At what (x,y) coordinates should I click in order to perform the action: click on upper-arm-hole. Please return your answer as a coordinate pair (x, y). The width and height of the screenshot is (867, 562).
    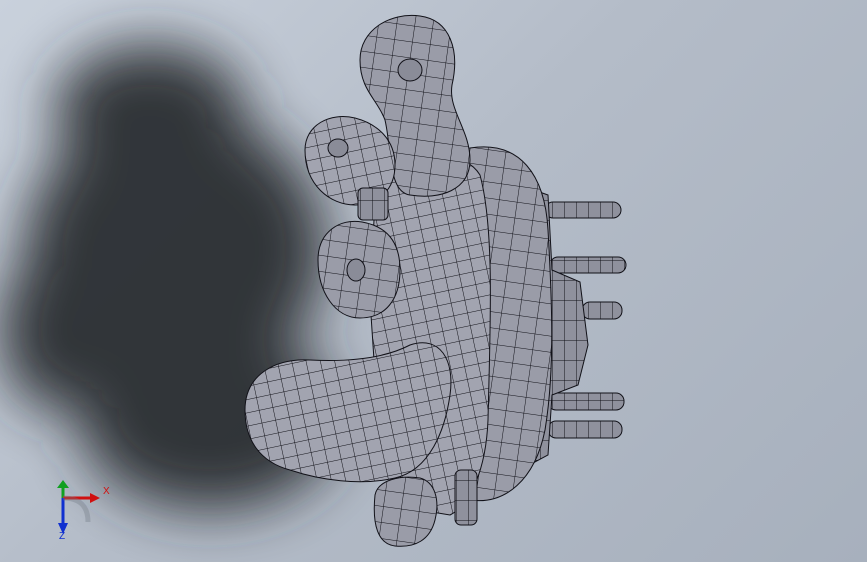
    Looking at the image, I should click on (410, 70).